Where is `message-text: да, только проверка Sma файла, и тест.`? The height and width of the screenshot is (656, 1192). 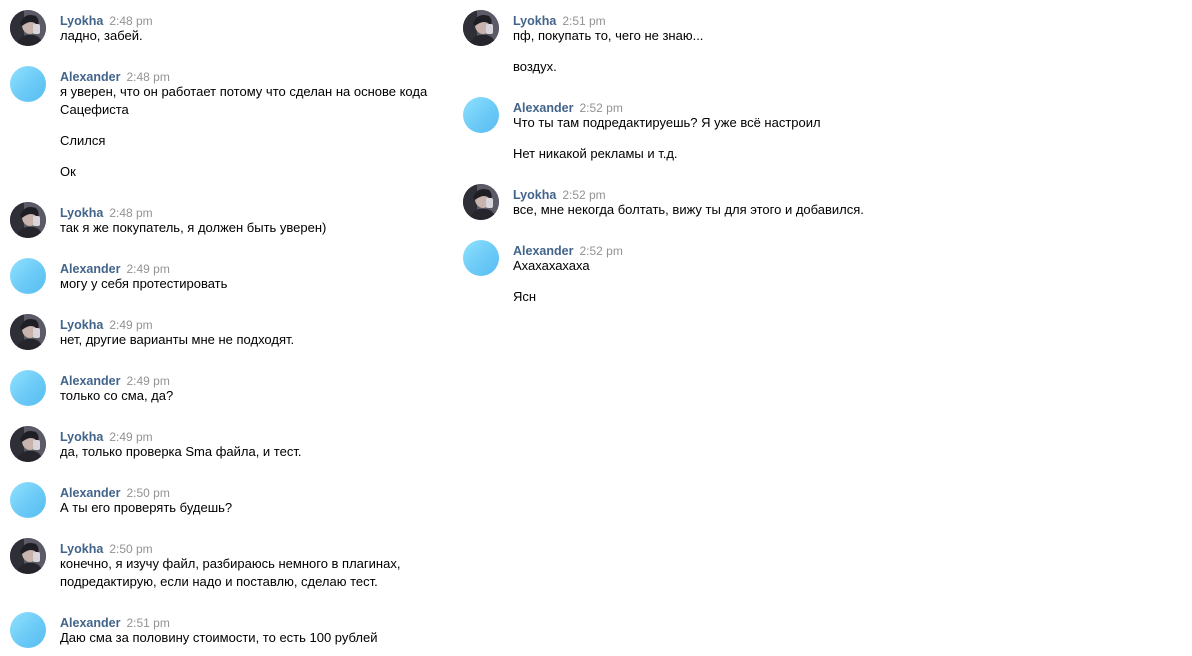 message-text: да, только проверка Sma файла, и тест. is located at coordinates (181, 451).